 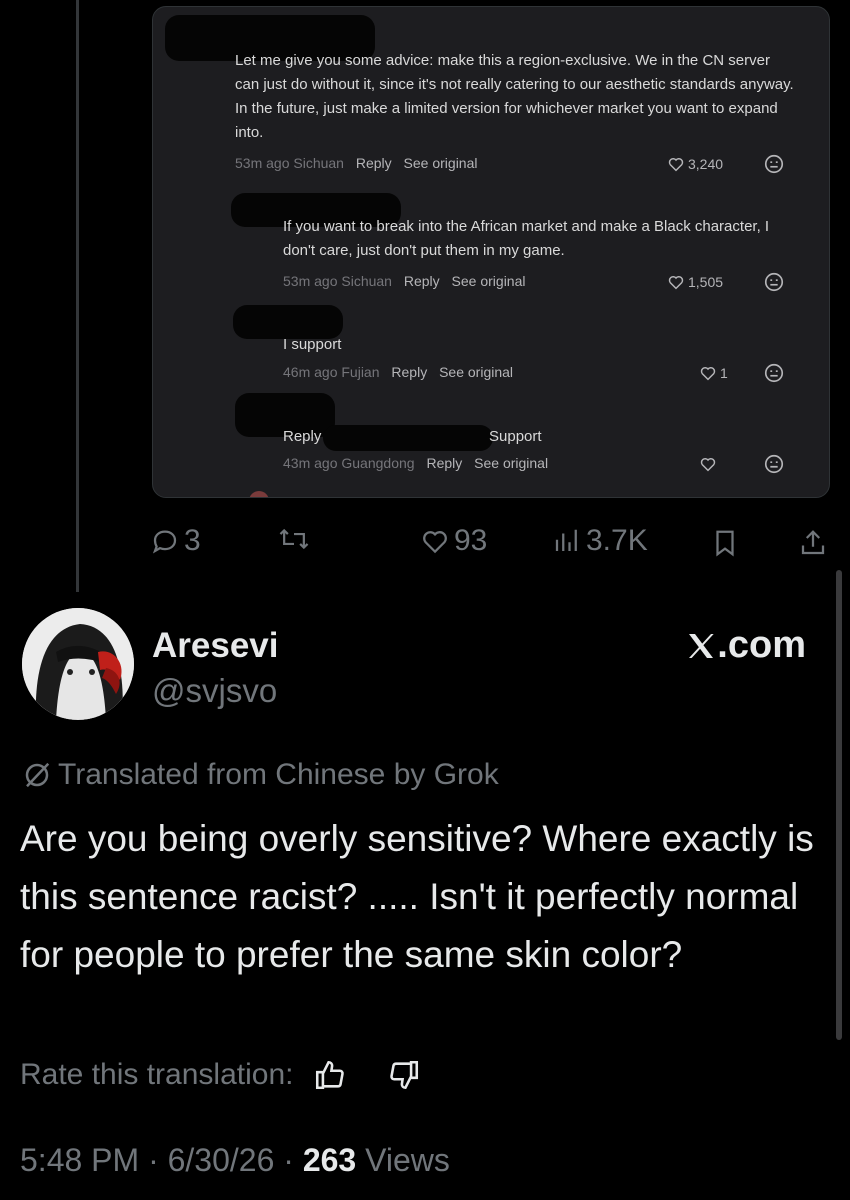 I want to click on comment-meta: 46m ago Fujian Reply See original, so click(x=398, y=372).